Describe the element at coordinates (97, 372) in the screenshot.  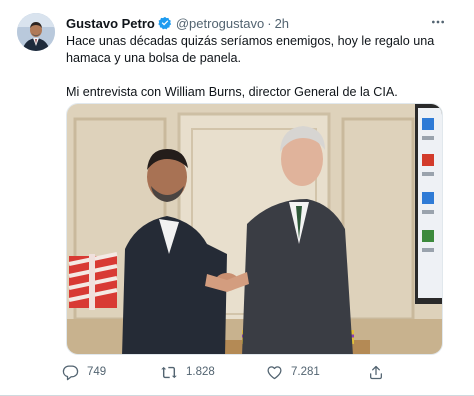
I see `reply-count: 749` at that location.